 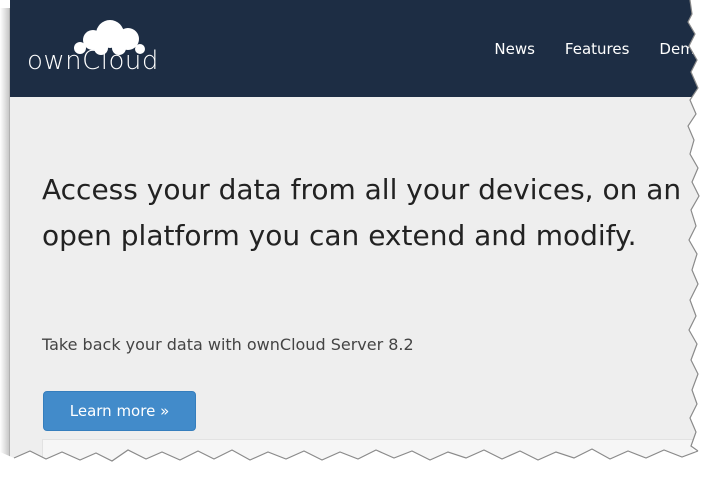 What do you see at coordinates (373, 458) in the screenshot?
I see `content-panel` at bounding box center [373, 458].